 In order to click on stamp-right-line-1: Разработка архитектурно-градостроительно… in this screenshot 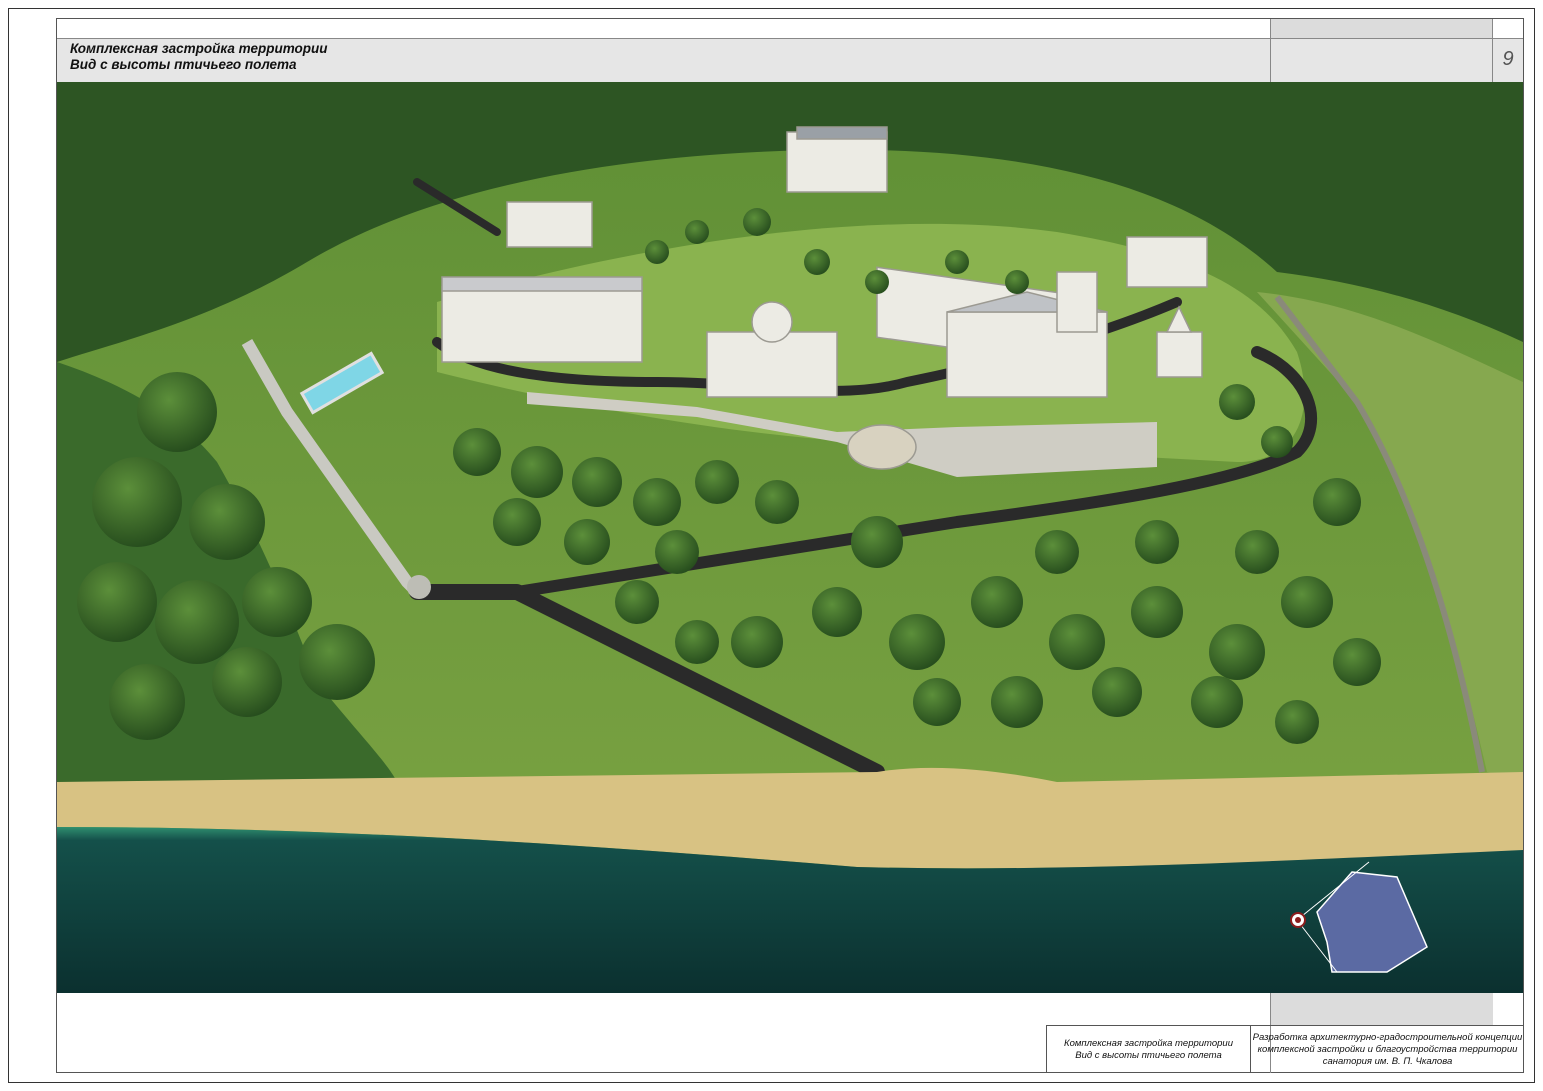, I will do `click(1387, 1037)`.